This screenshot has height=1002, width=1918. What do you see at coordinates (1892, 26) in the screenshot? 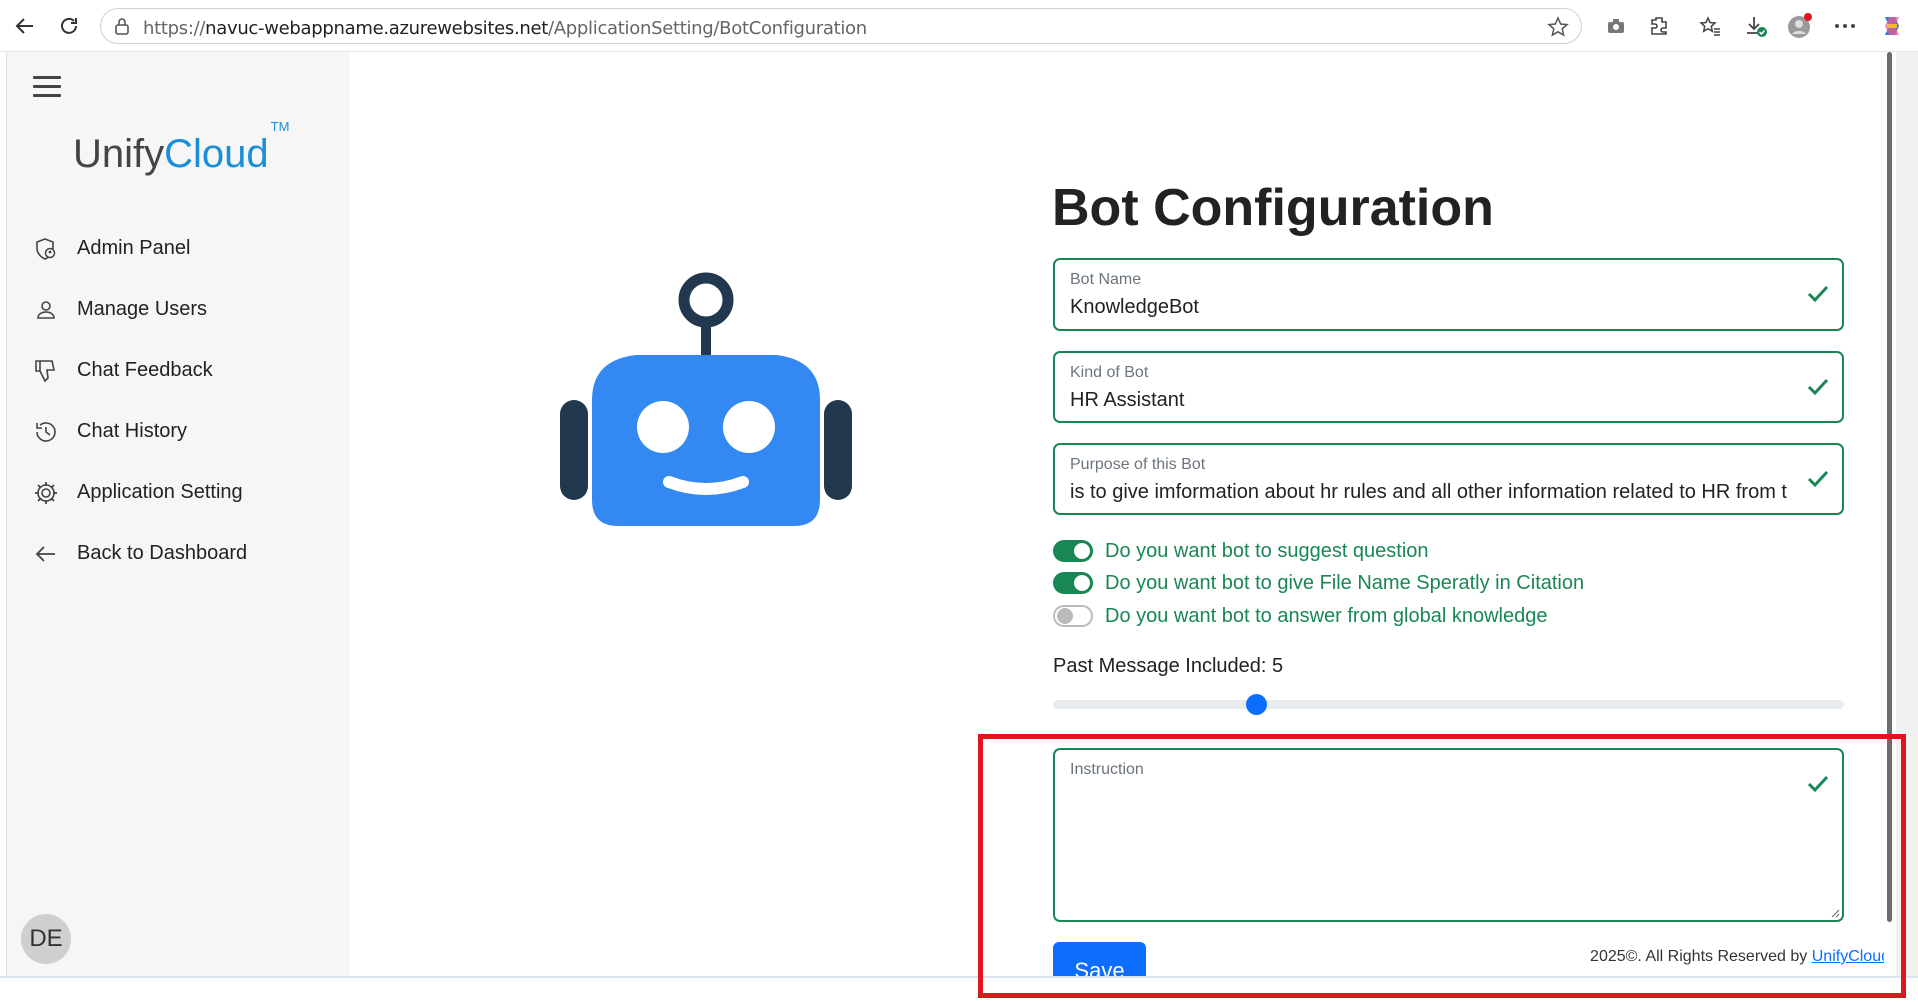
I see `copilot-icon` at bounding box center [1892, 26].